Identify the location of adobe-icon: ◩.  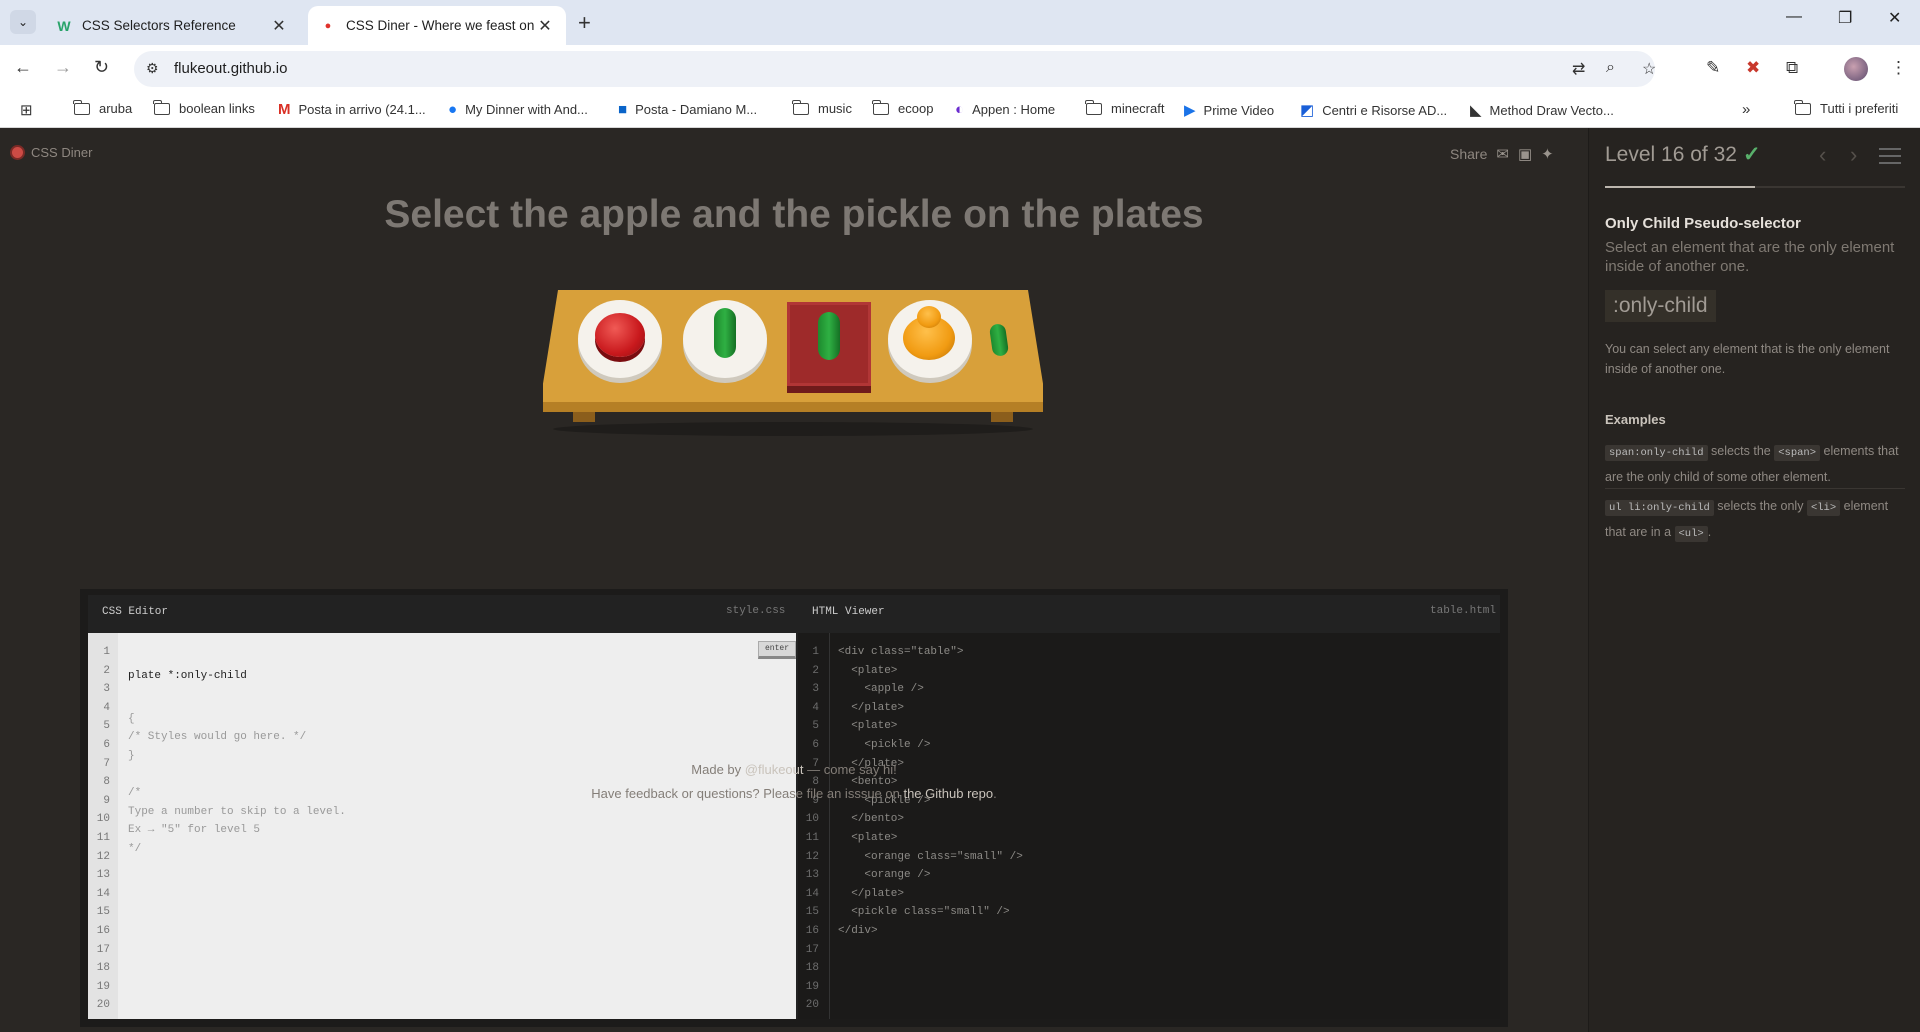
(1307, 110).